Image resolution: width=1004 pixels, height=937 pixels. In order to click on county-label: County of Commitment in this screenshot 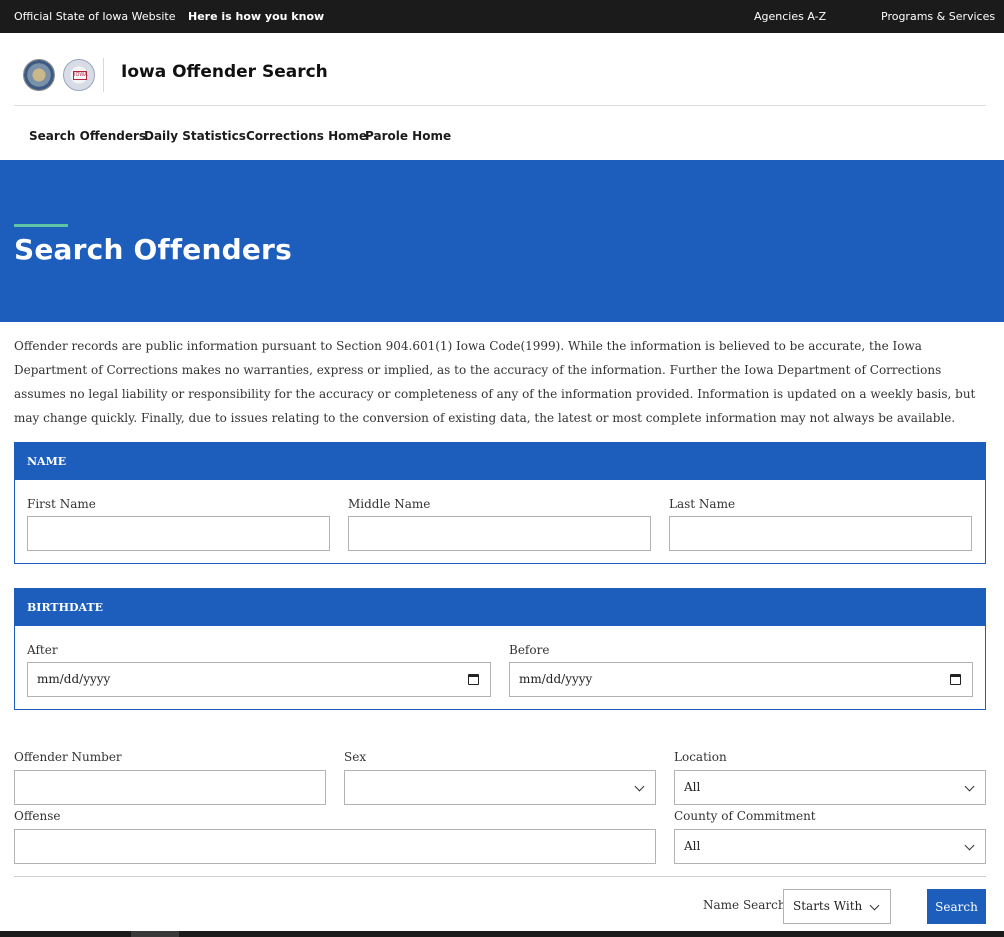, I will do `click(745, 816)`.